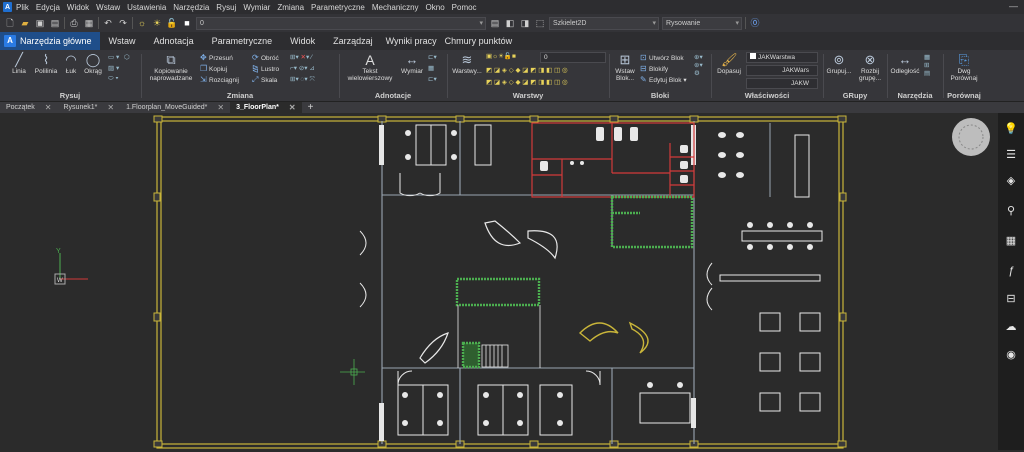 This screenshot has height=452, width=1024. What do you see at coordinates (1011, 211) in the screenshot?
I see `paperclip-icon: ⚲` at bounding box center [1011, 211].